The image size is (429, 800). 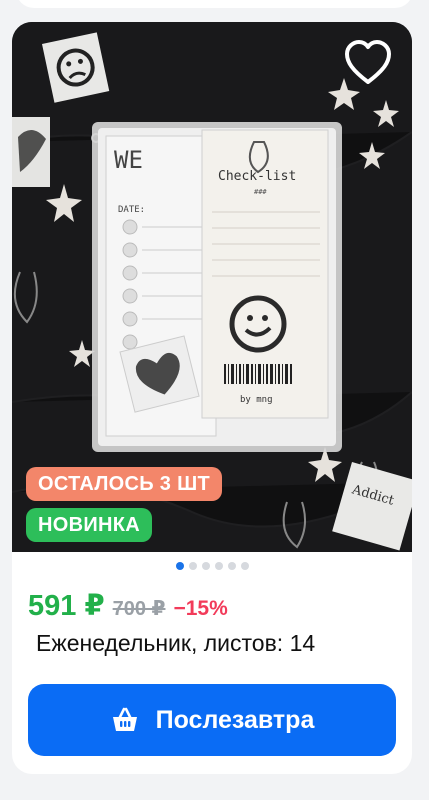 I want to click on checklist-brand: by mng, so click(x=256, y=400).